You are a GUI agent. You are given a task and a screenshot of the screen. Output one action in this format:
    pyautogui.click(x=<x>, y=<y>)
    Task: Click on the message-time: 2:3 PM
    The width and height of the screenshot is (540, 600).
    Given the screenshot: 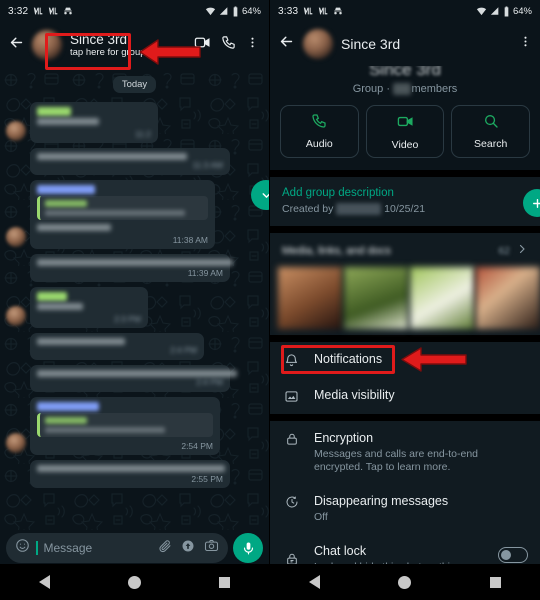 What is the action you would take?
    pyautogui.click(x=127, y=319)
    